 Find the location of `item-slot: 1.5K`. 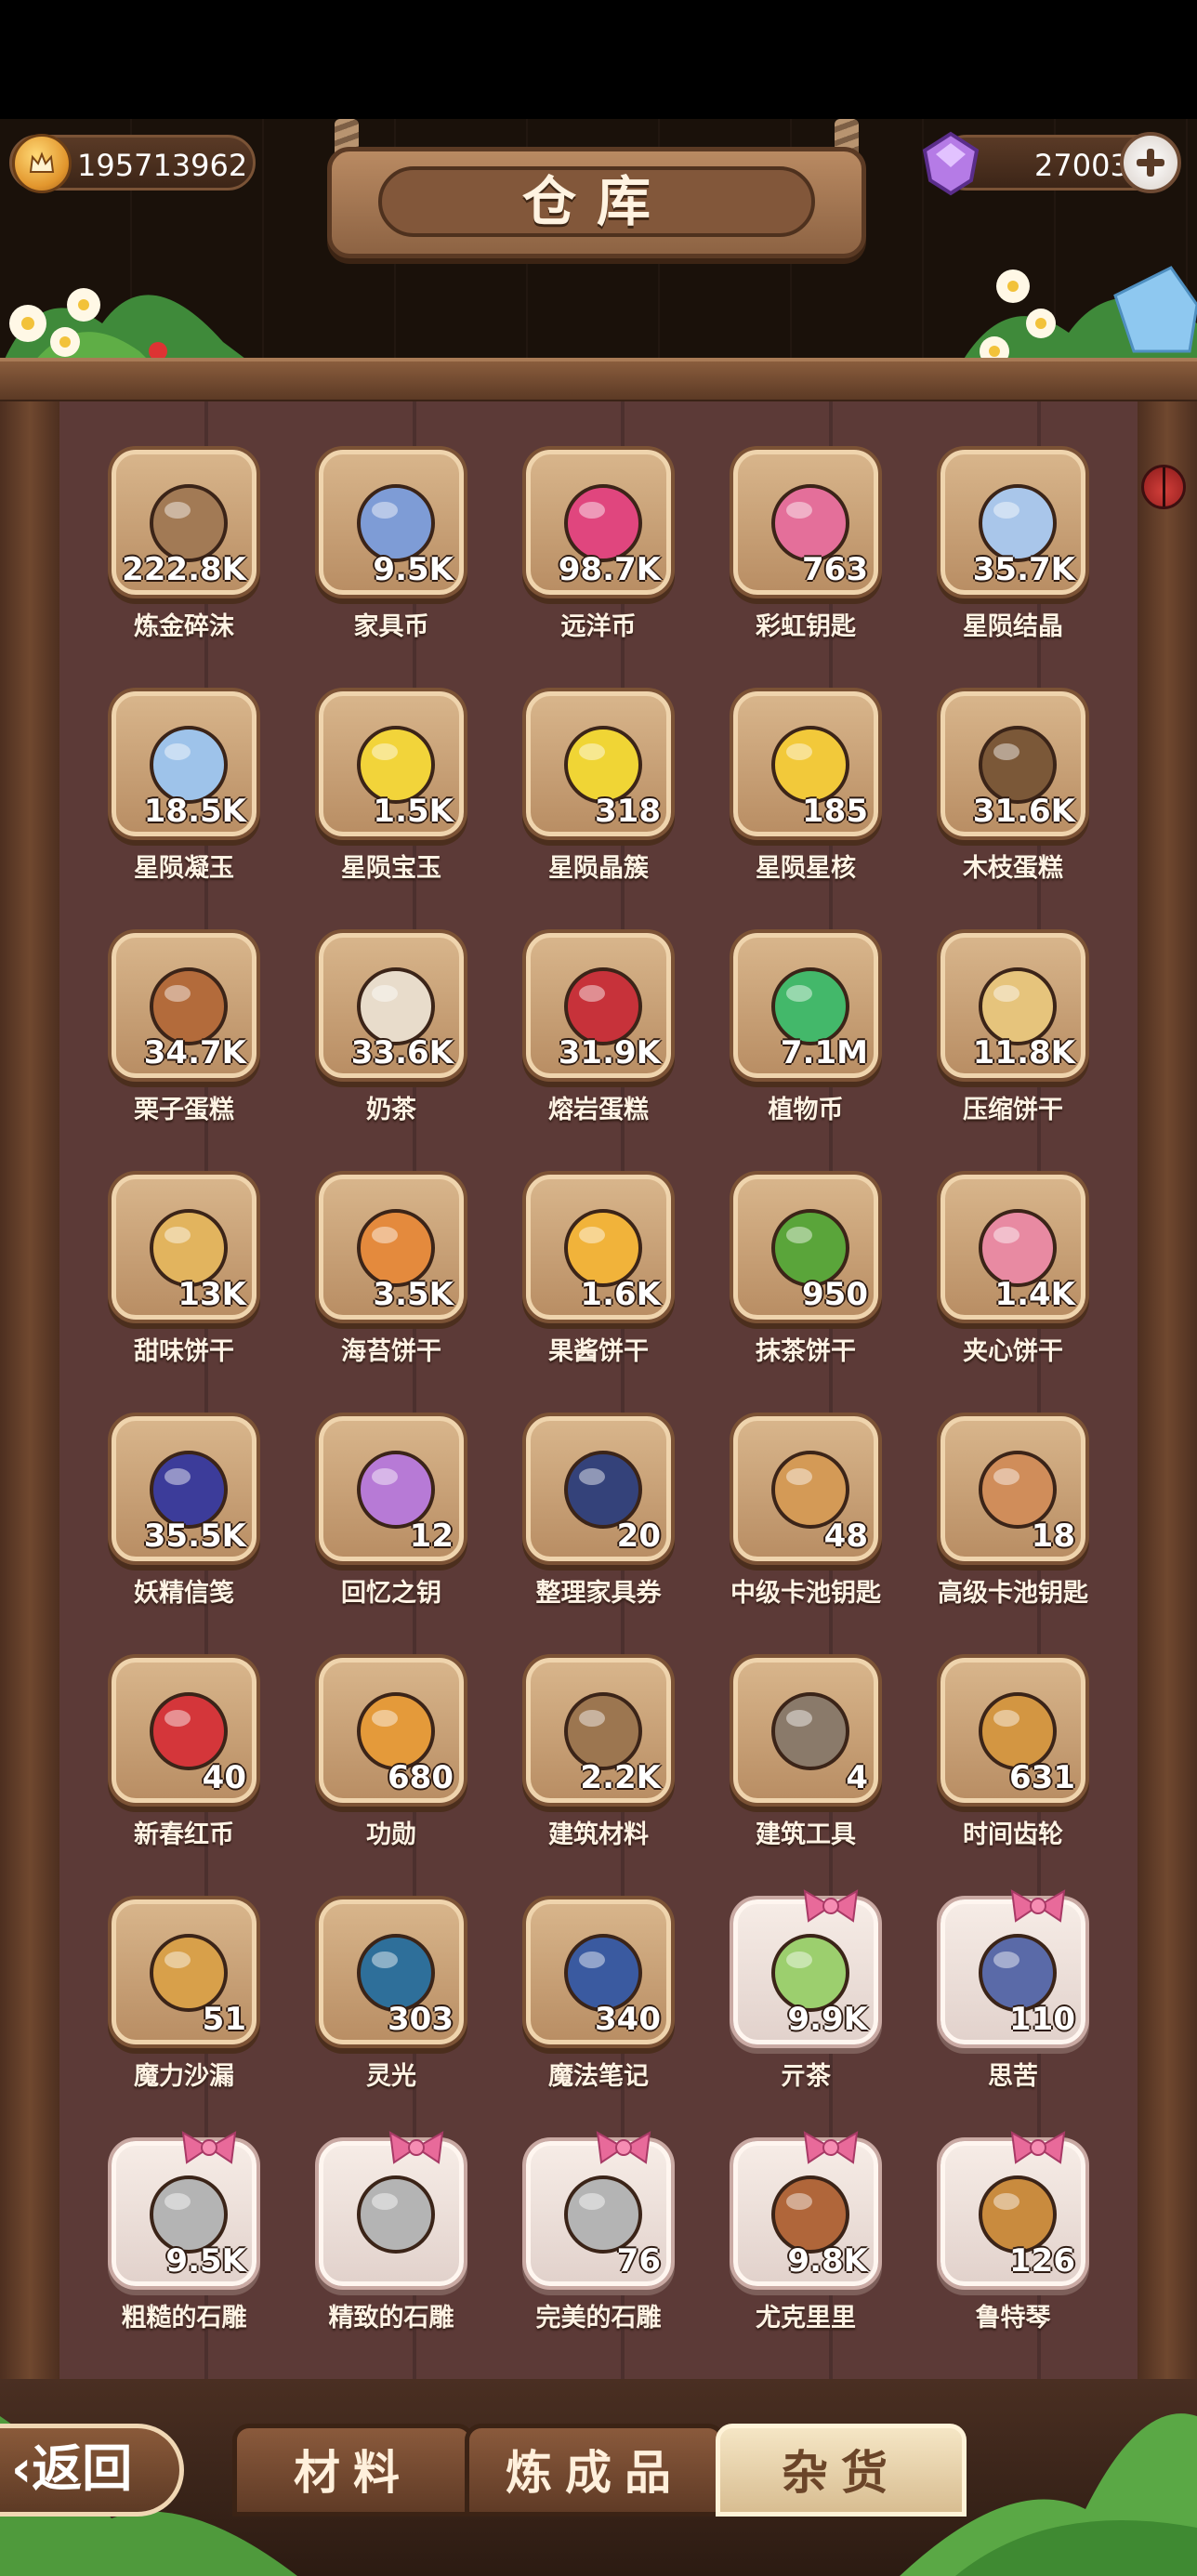

item-slot: 1.5K is located at coordinates (391, 763).